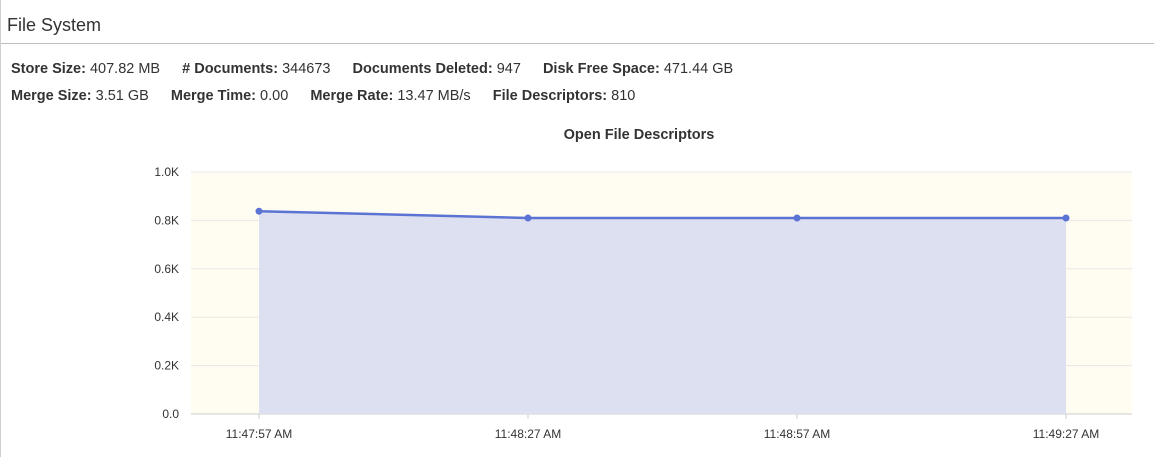 Image resolution: width=1154 pixels, height=457 pixels. What do you see at coordinates (166, 172) in the screenshot?
I see `y-tick-label: 1.0K` at bounding box center [166, 172].